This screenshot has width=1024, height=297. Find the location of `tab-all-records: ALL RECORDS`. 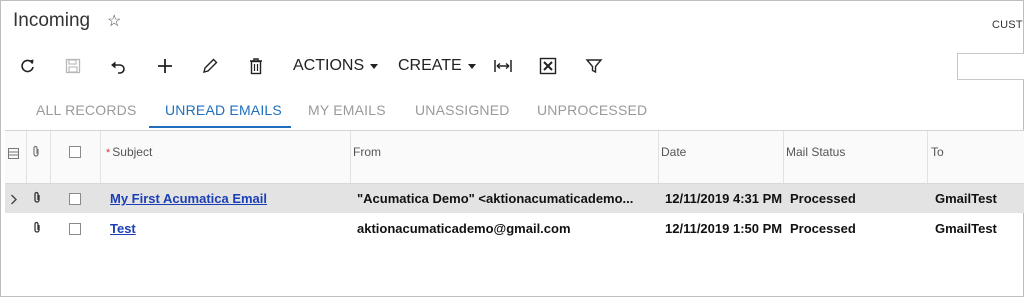

tab-all-records: ALL RECORDS is located at coordinates (86, 110).